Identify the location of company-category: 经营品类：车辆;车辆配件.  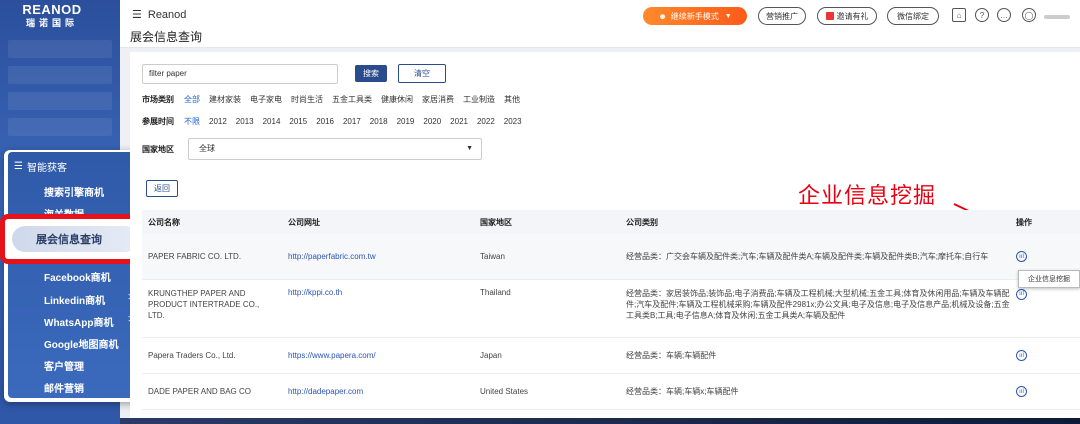
(671, 355).